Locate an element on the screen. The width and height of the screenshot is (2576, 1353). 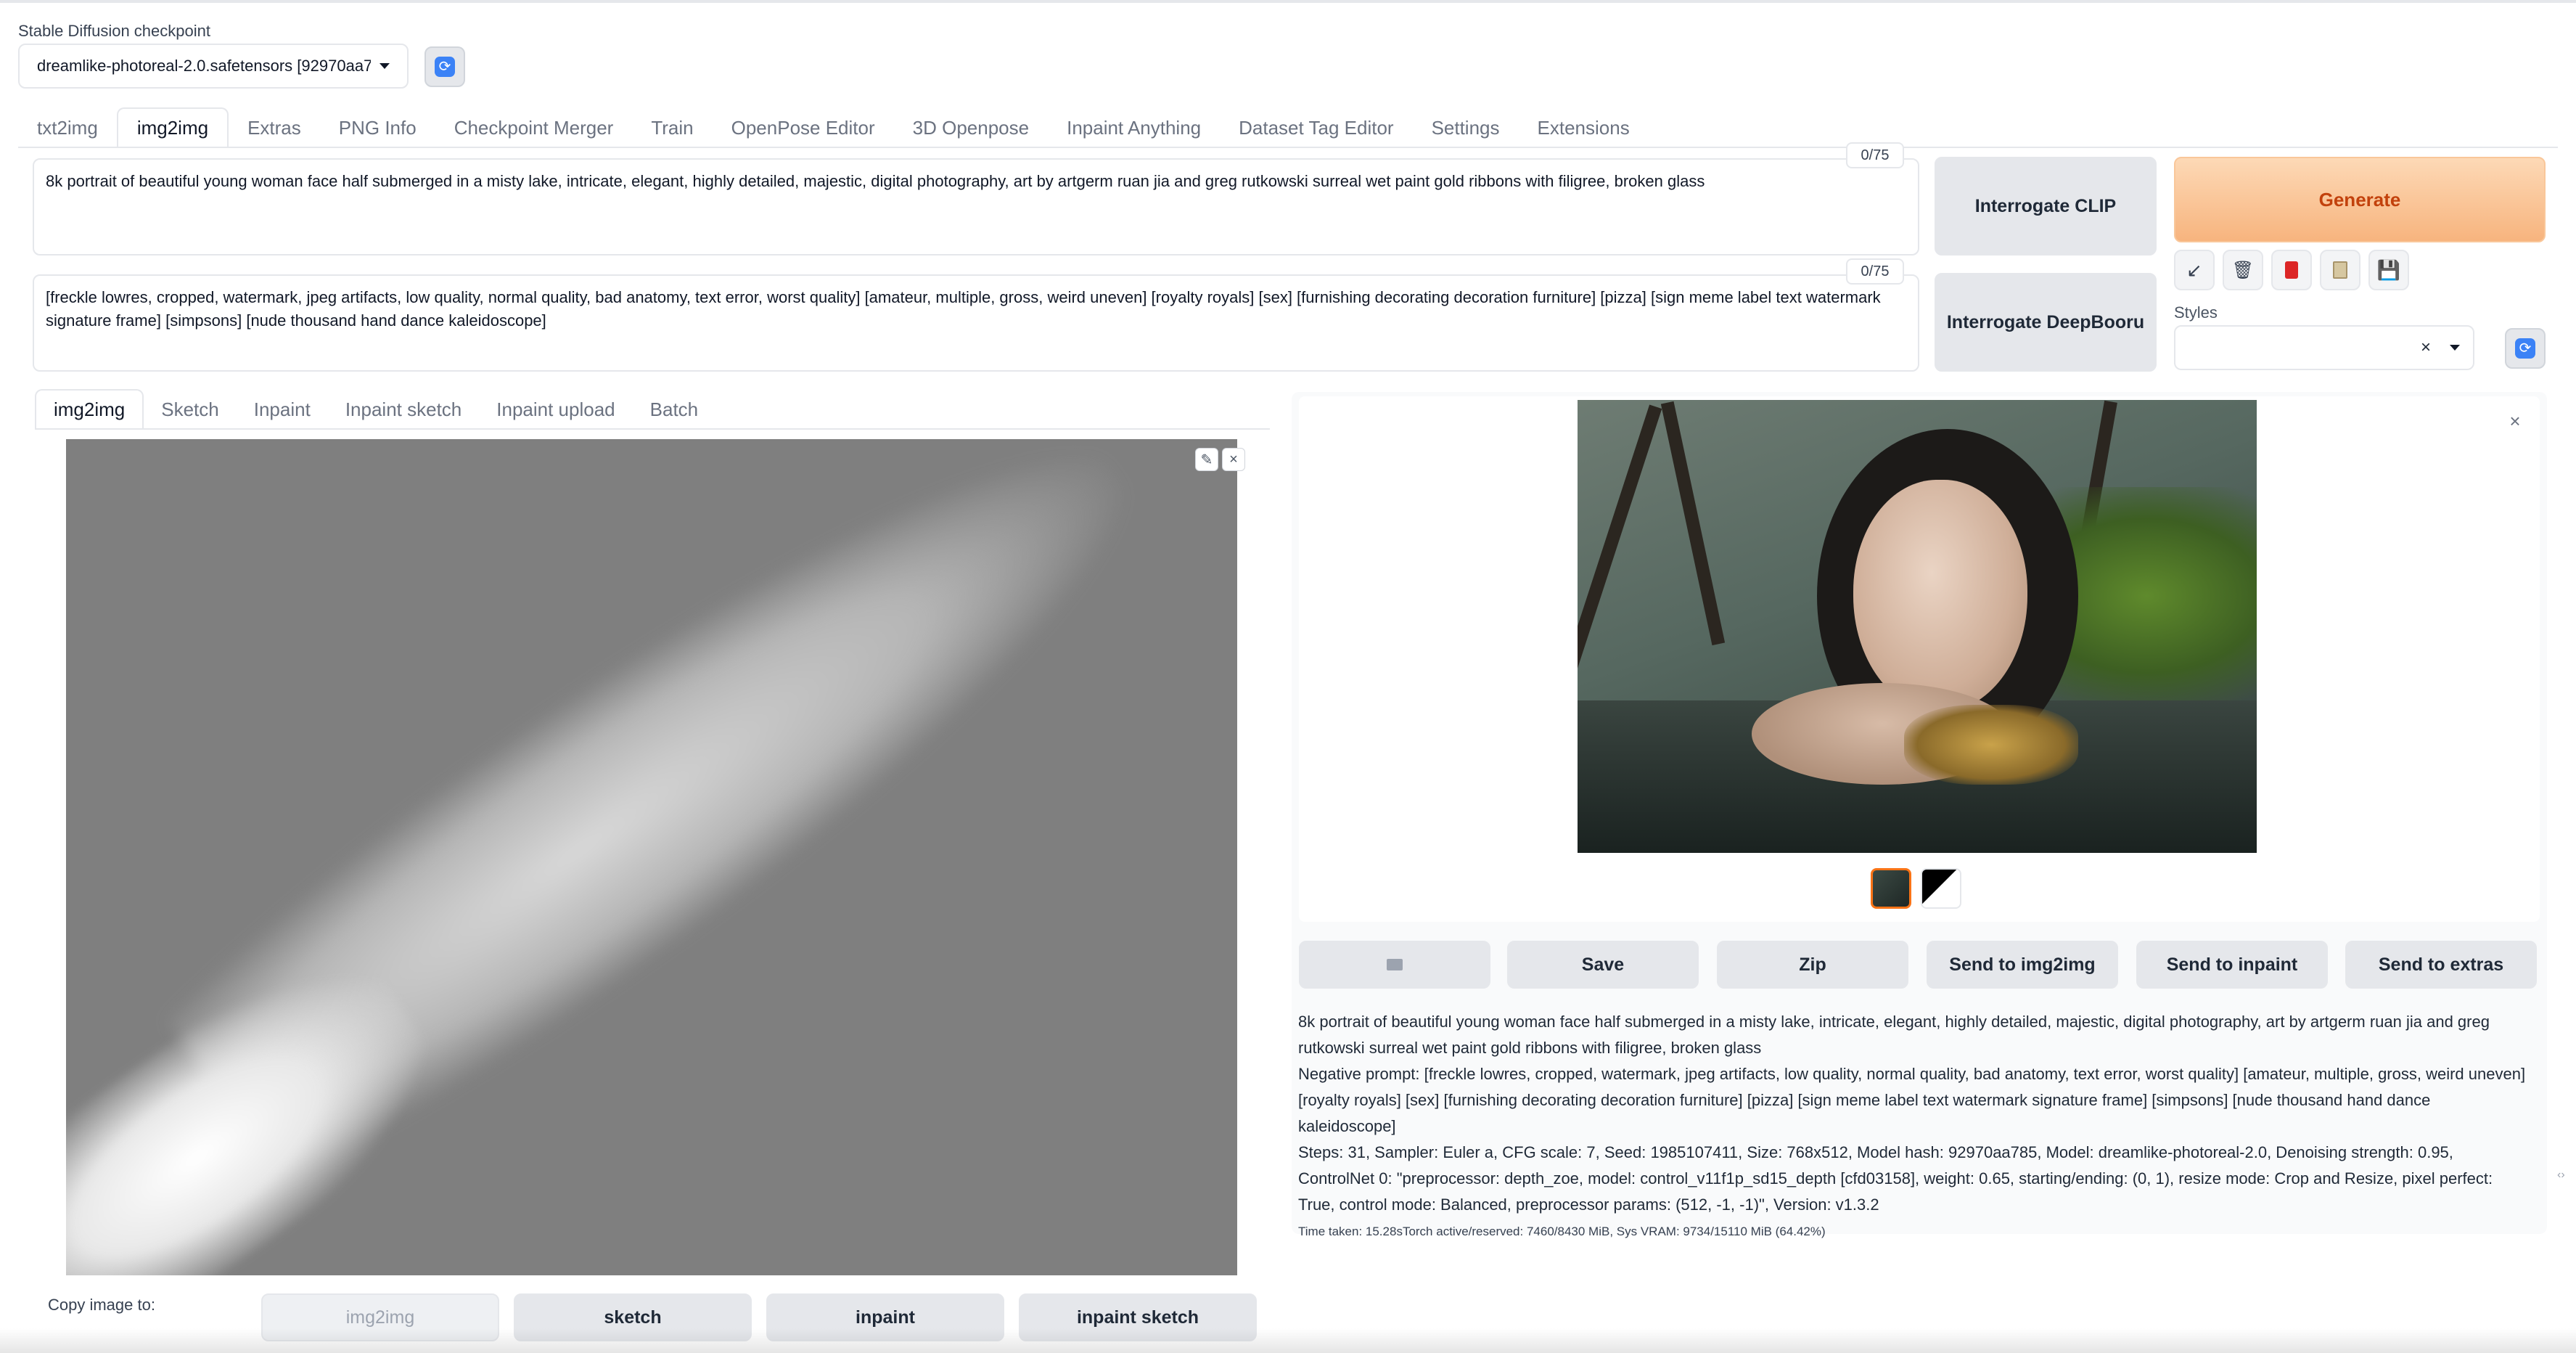
checkpoint-refresh-button: ⟳ is located at coordinates (444, 66).